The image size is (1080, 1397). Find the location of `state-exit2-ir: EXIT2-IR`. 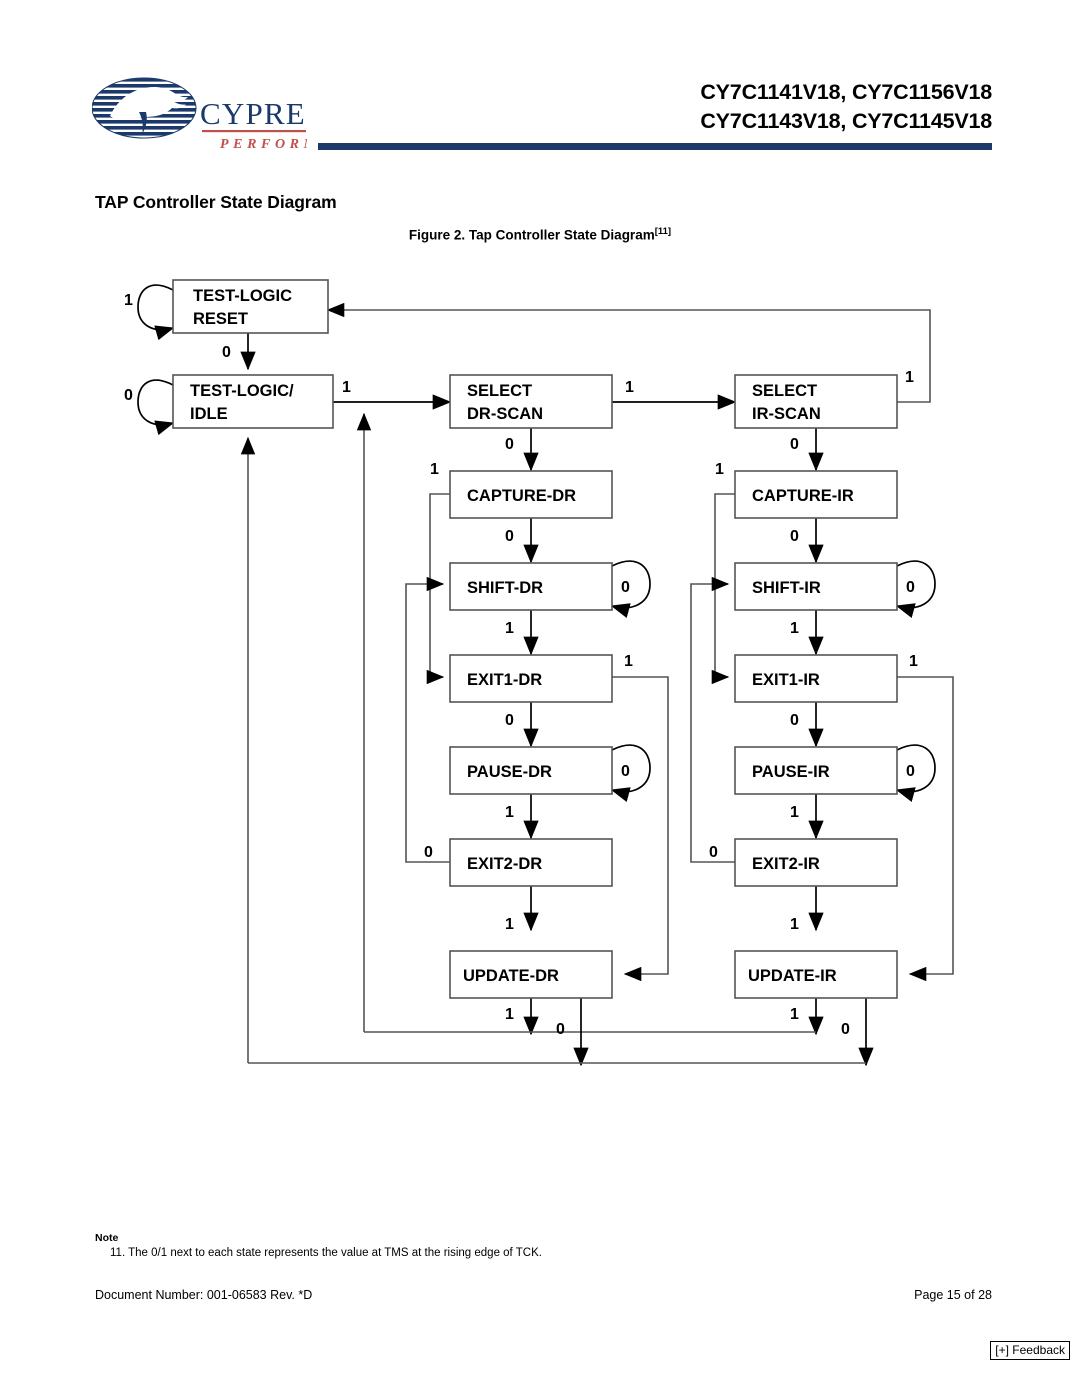

state-exit2-ir: EXIT2-IR is located at coordinates (816, 862).